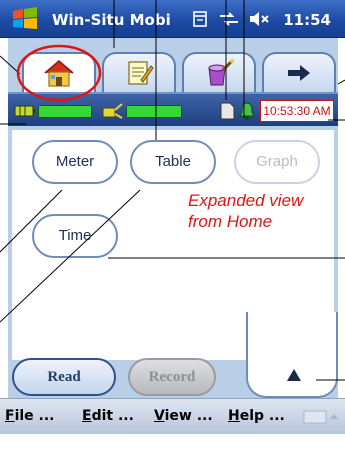 Image resolution: width=345 pixels, height=460 pixels. Describe the element at coordinates (24, 111) in the screenshot. I see `battery-icon` at that location.